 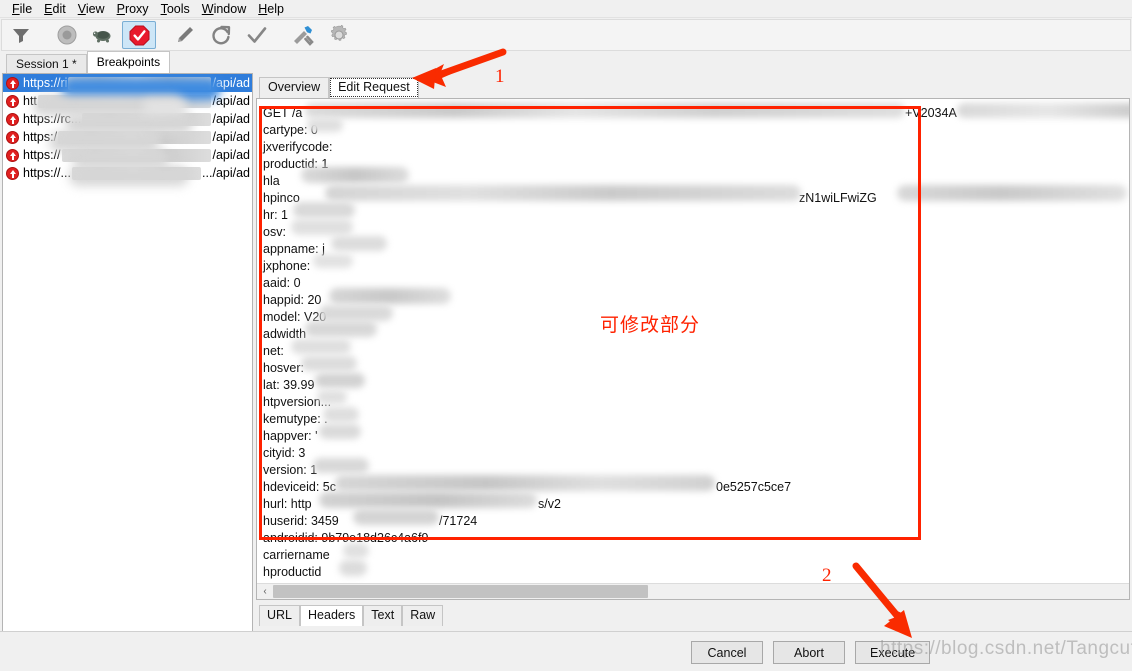 I want to click on editor-line: kemutype: ., so click(x=295, y=419).